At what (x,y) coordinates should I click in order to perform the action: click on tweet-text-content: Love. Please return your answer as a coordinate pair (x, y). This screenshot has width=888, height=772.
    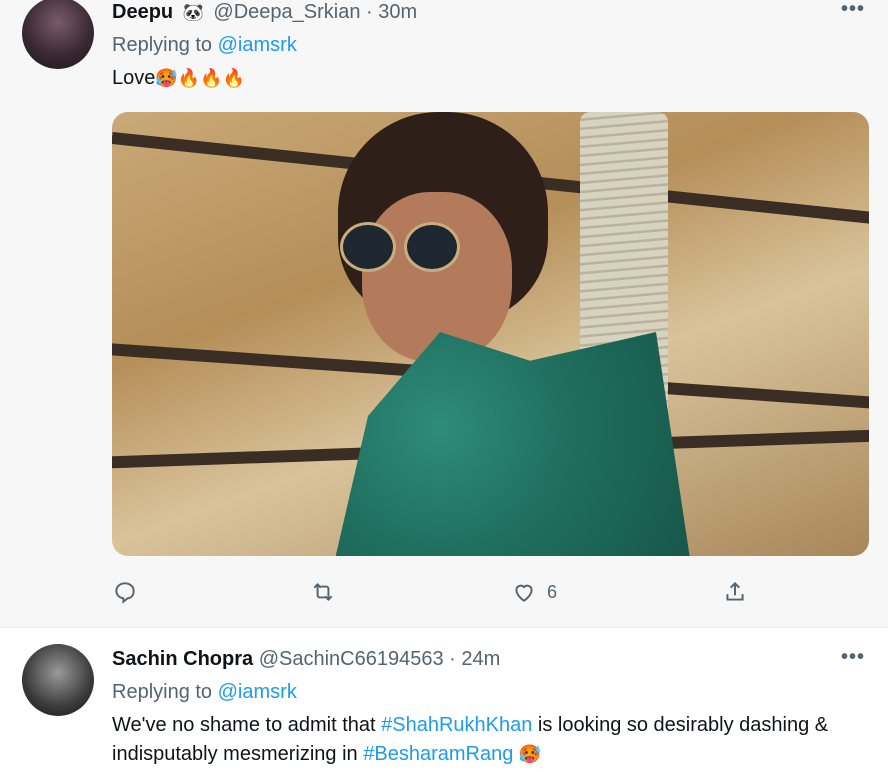
    Looking at the image, I should click on (134, 78).